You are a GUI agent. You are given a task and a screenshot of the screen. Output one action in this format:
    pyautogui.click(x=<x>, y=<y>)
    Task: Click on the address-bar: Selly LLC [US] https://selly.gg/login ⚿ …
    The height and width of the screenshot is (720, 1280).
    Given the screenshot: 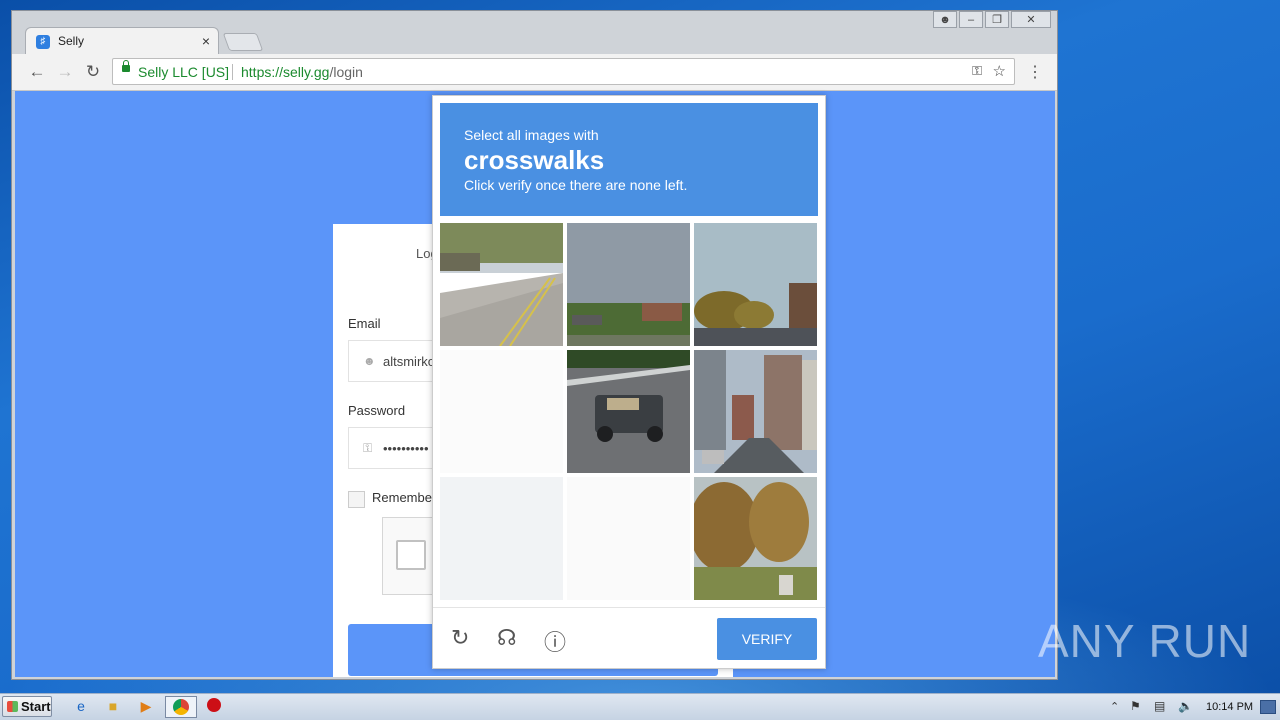 What is the action you would take?
    pyautogui.click(x=563, y=71)
    